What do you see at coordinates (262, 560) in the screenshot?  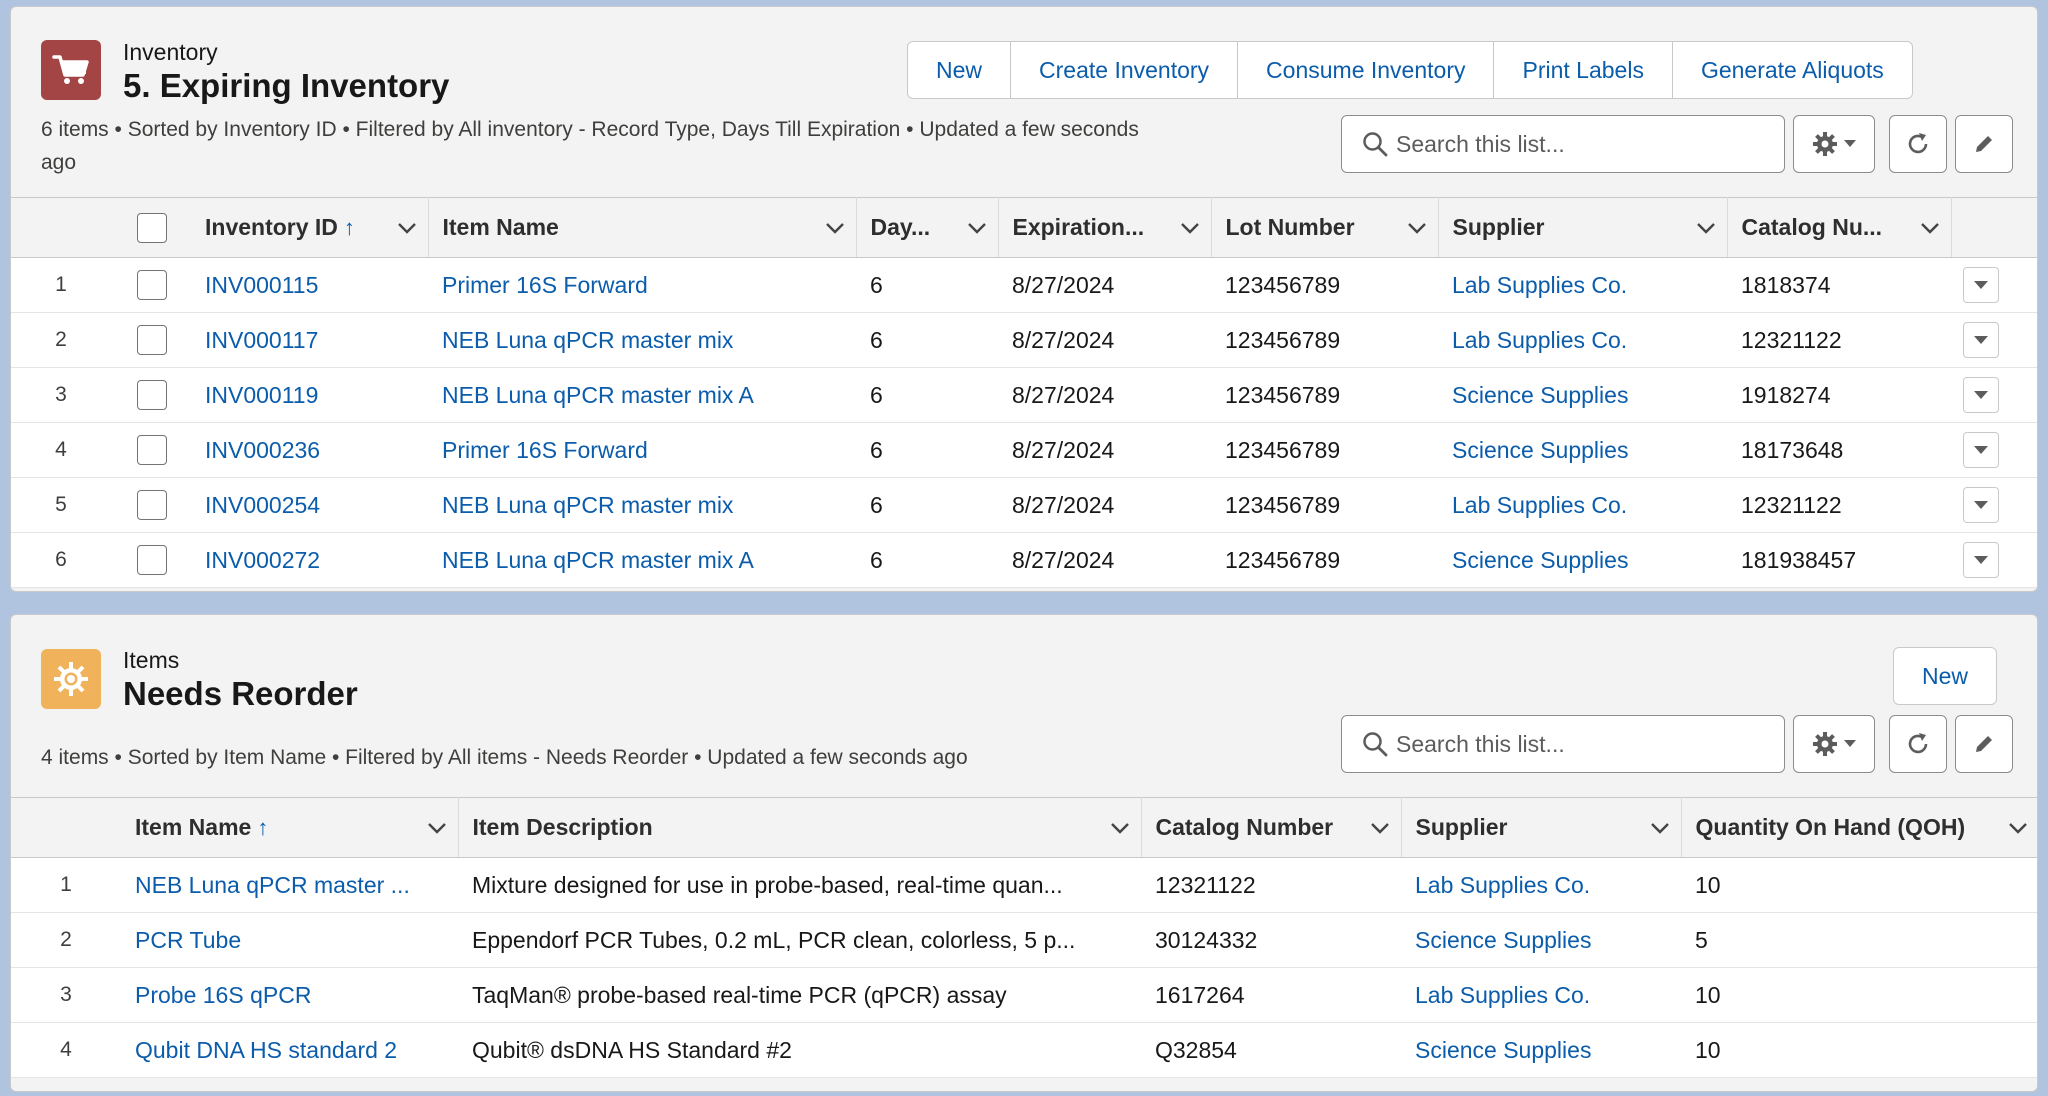 I see `inventory-id-link: INV000272` at bounding box center [262, 560].